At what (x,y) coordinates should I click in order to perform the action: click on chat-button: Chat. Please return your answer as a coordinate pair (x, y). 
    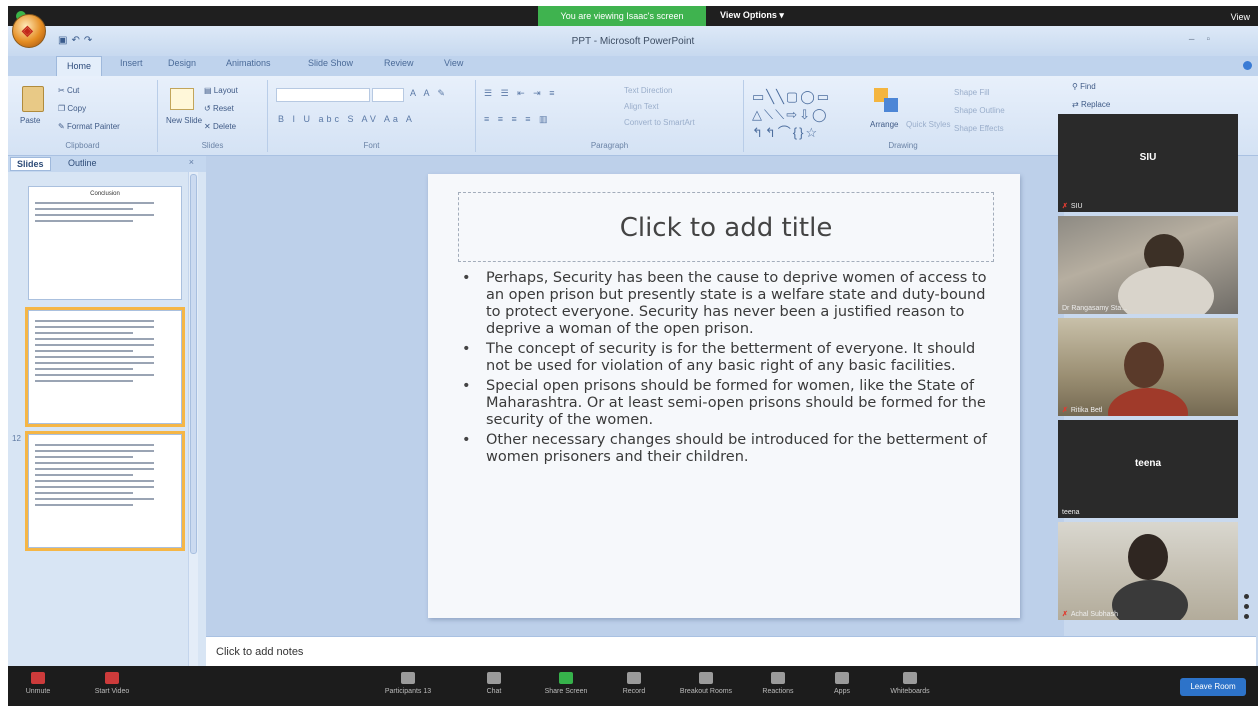
    Looking at the image, I should click on (494, 681).